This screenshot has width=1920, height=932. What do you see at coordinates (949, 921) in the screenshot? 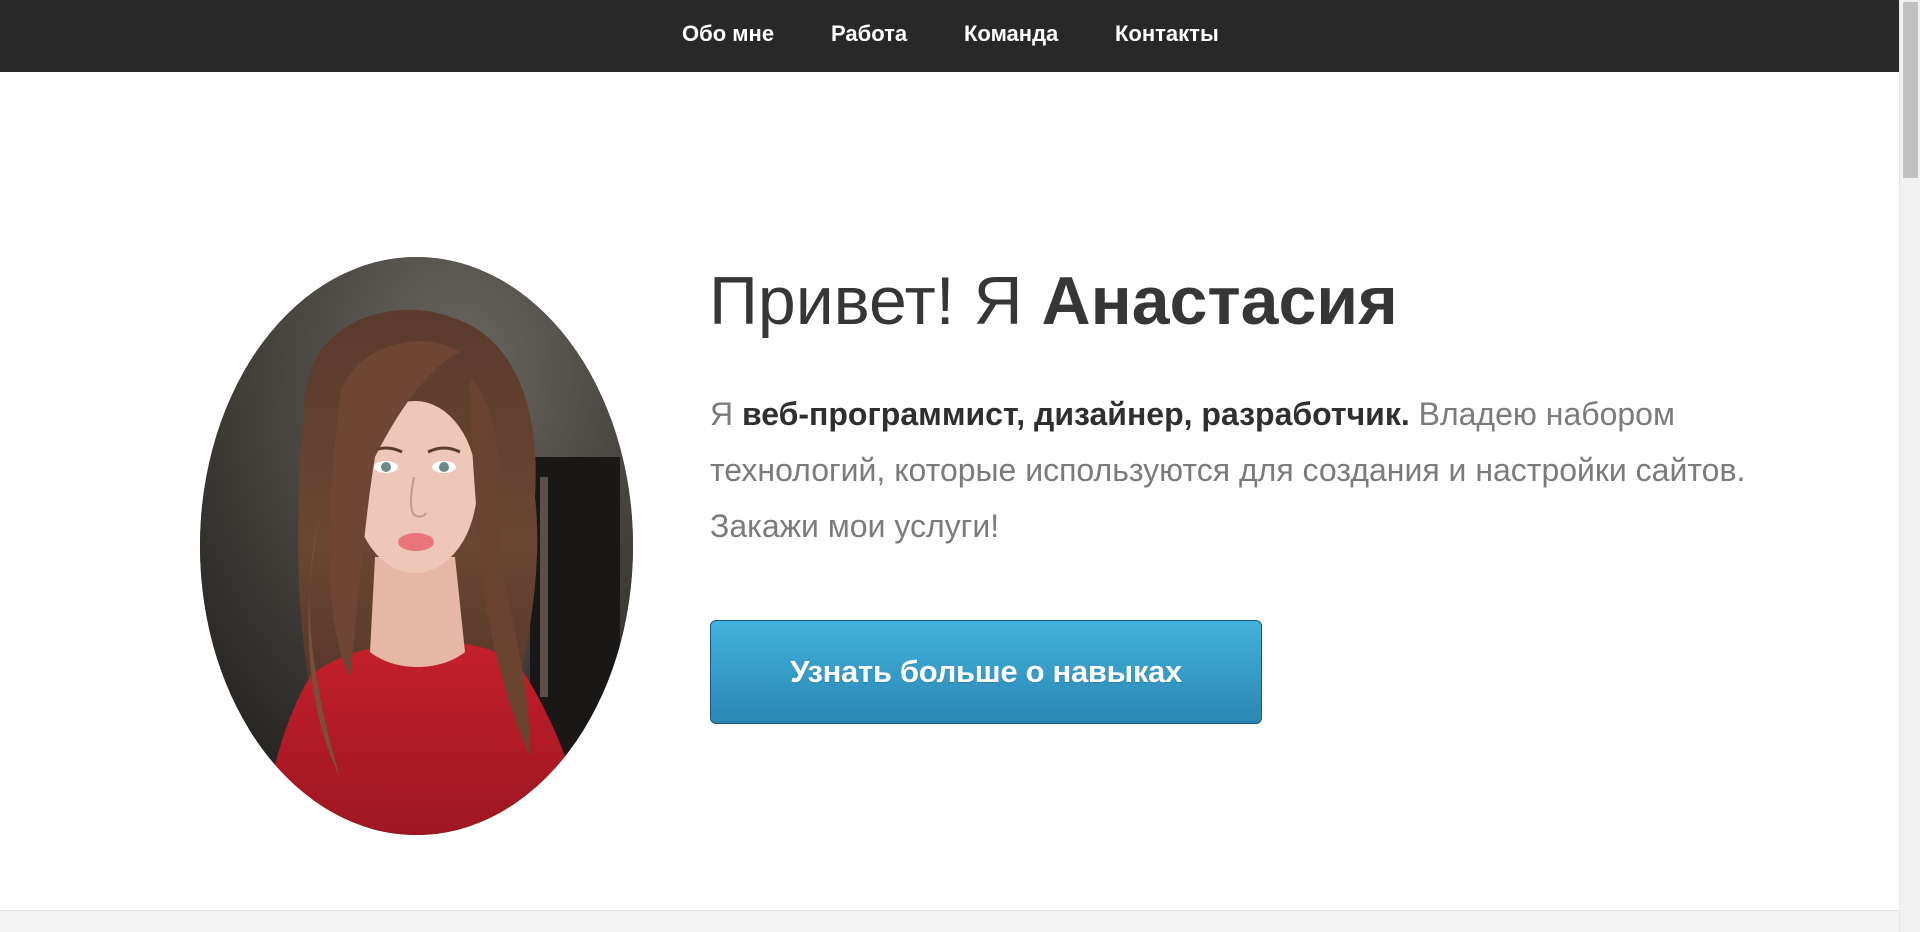
I see `next-section-edge` at bounding box center [949, 921].